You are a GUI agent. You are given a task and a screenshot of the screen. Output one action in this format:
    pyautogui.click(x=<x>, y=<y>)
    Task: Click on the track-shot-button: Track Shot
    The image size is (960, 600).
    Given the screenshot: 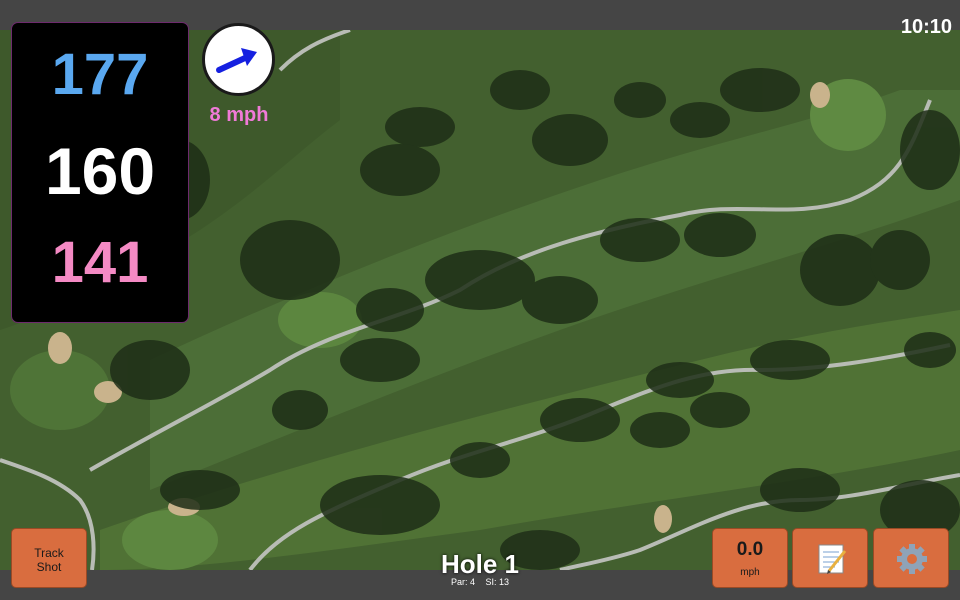 What is the action you would take?
    pyautogui.click(x=49, y=558)
    